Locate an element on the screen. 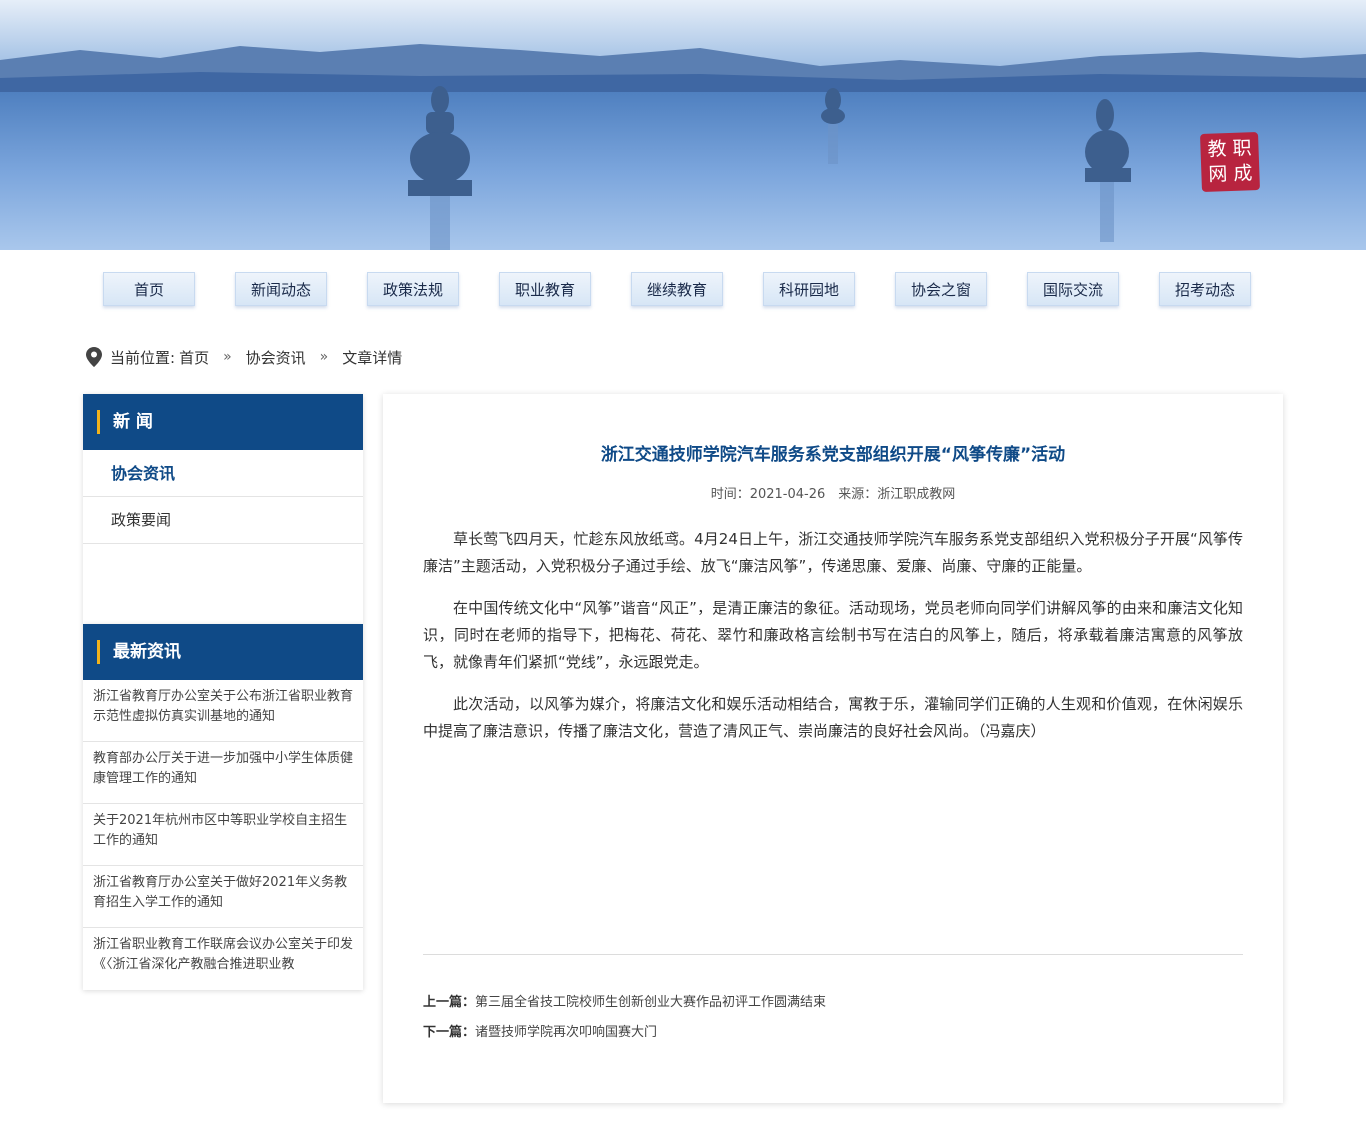  news-category-title: 新 闻 is located at coordinates (223, 422).